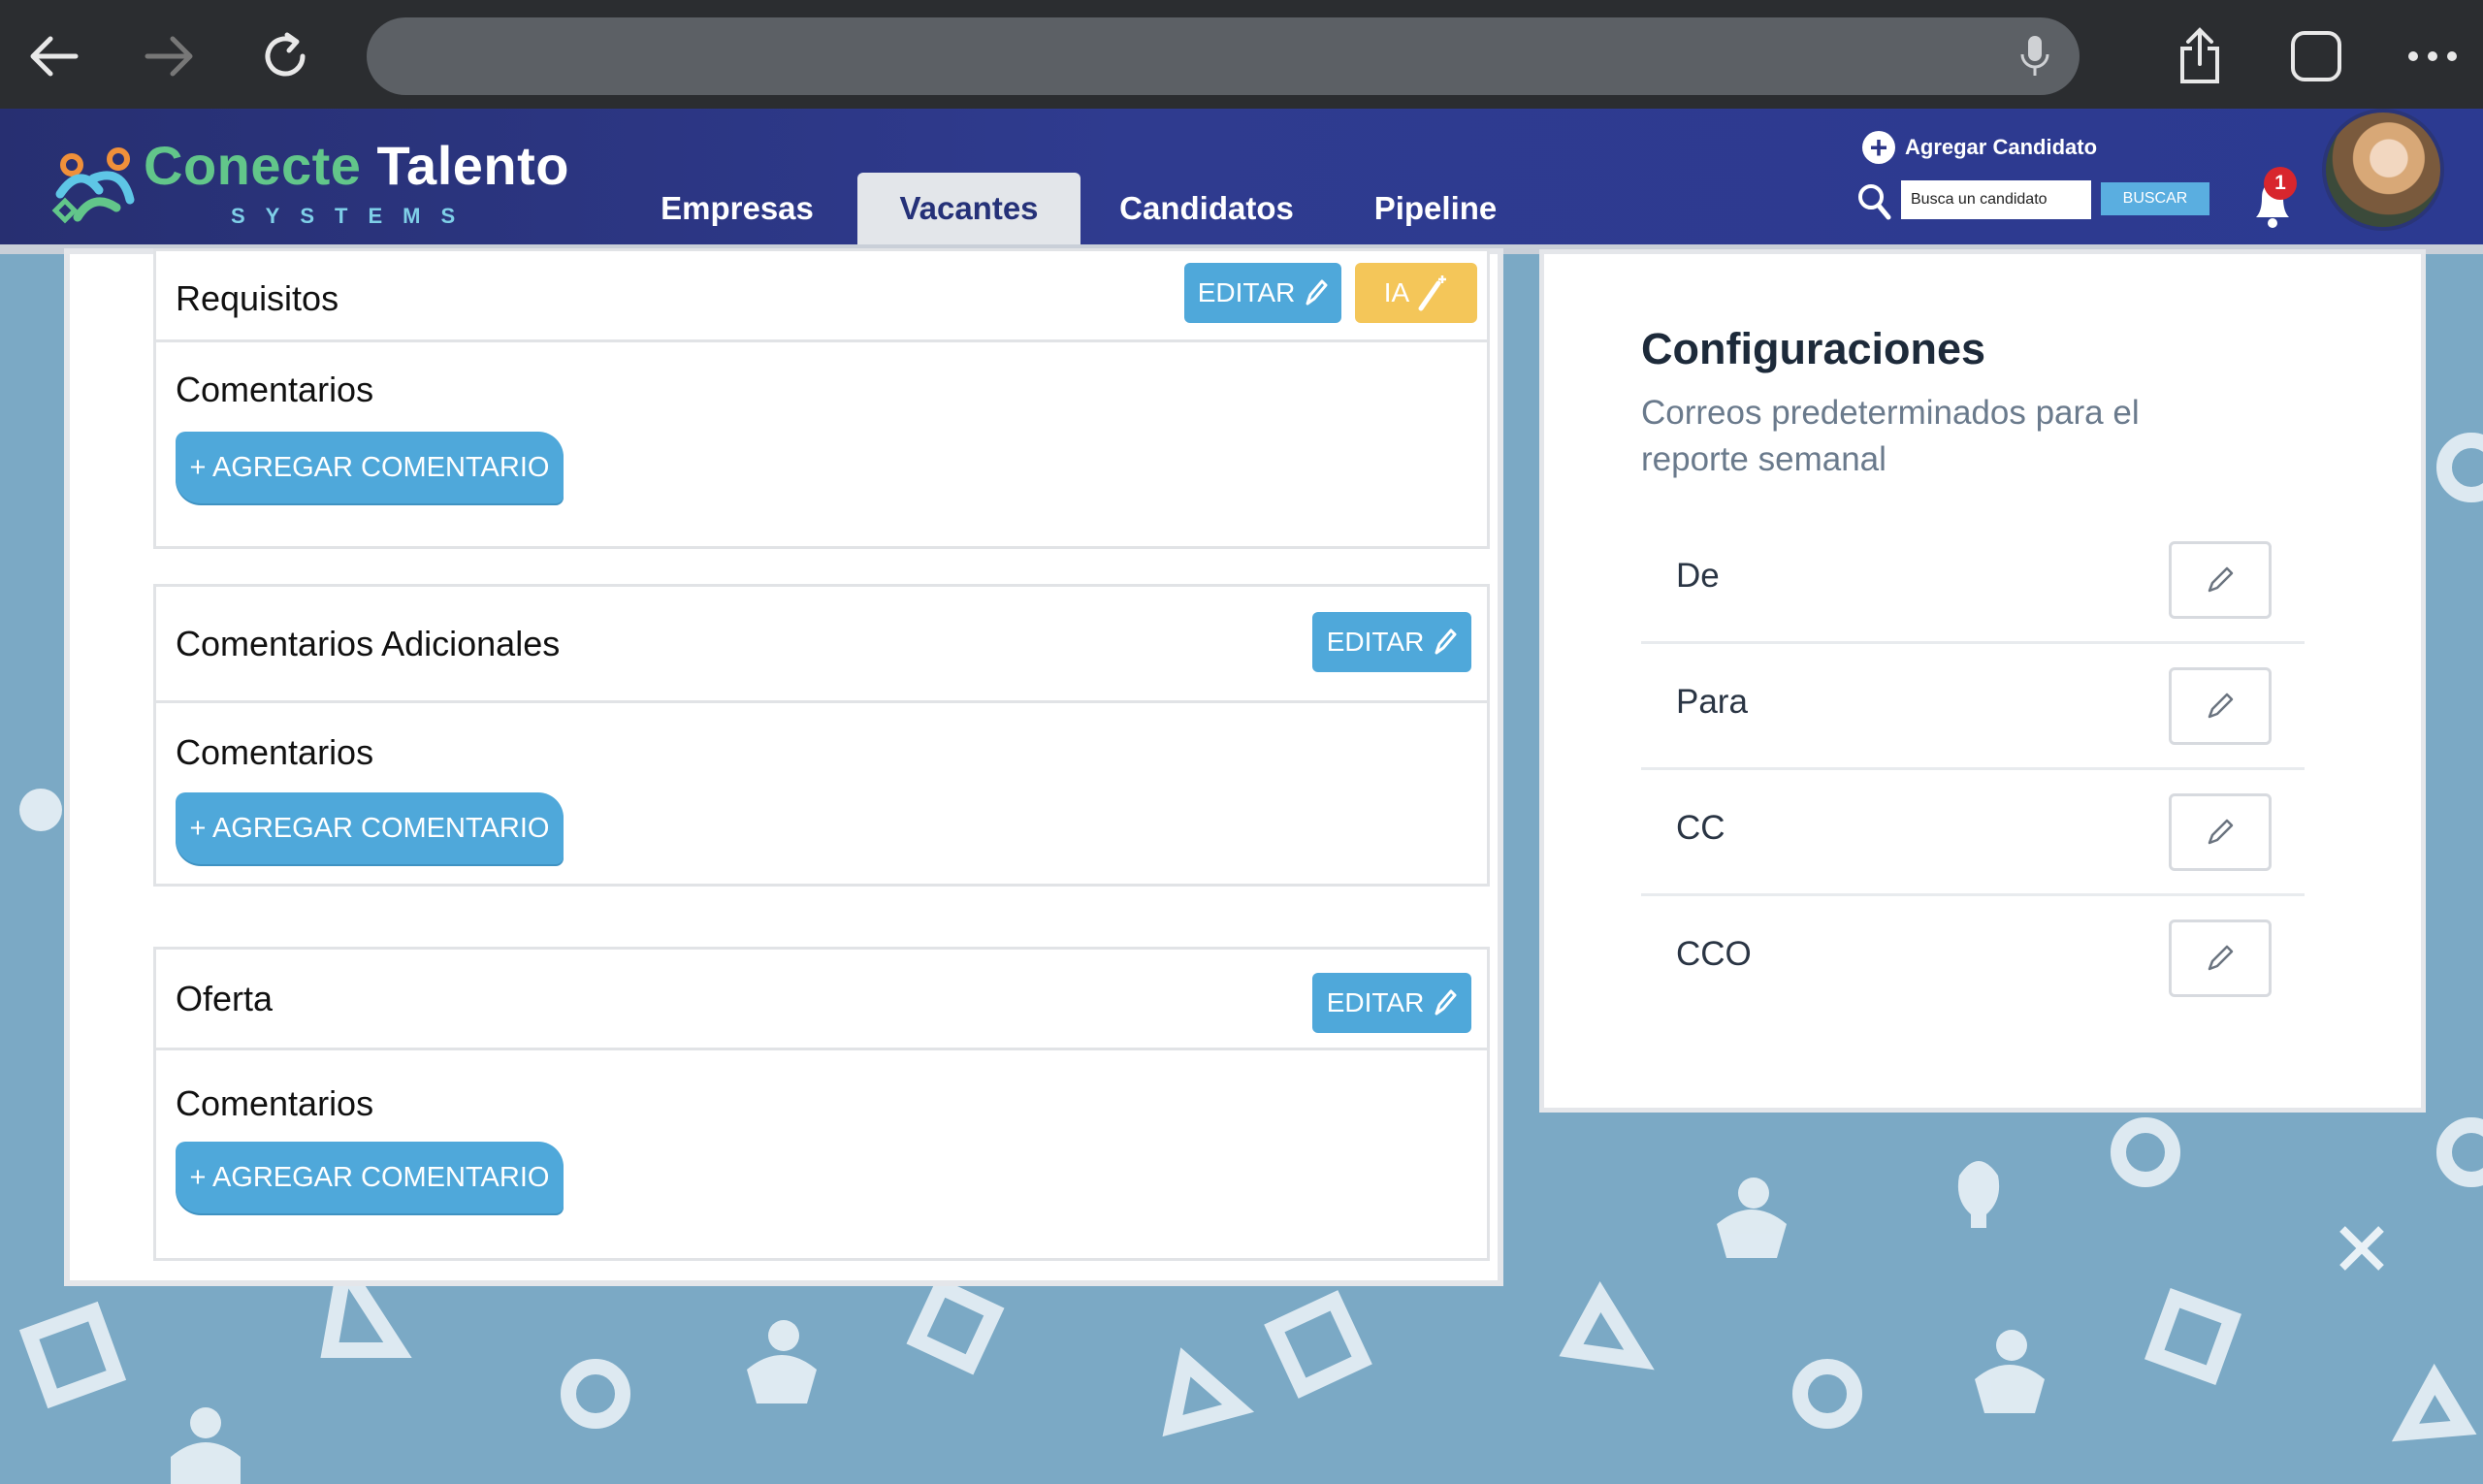  Describe the element at coordinates (1698, 576) in the screenshot. I see `config-row-label: De` at that location.